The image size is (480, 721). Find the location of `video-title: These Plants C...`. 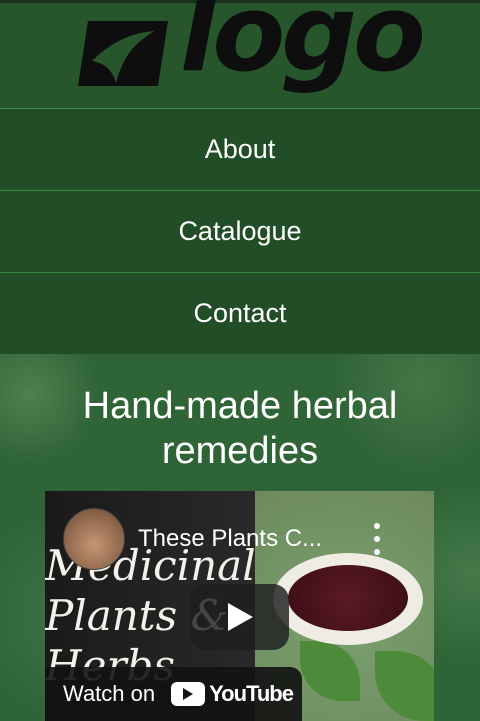

video-title: These Plants C... is located at coordinates (230, 539).